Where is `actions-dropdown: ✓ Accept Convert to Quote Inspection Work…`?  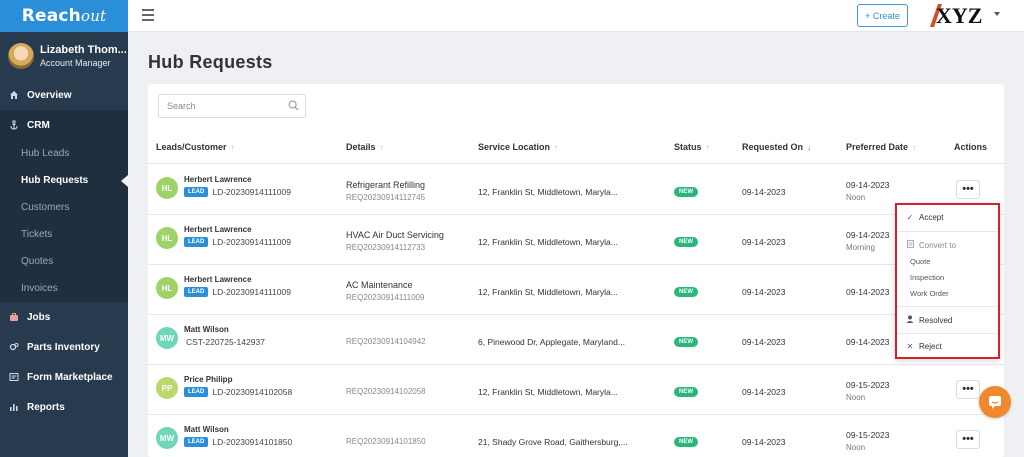 actions-dropdown: ✓ Accept Convert to Quote Inspection Work… is located at coordinates (947, 281).